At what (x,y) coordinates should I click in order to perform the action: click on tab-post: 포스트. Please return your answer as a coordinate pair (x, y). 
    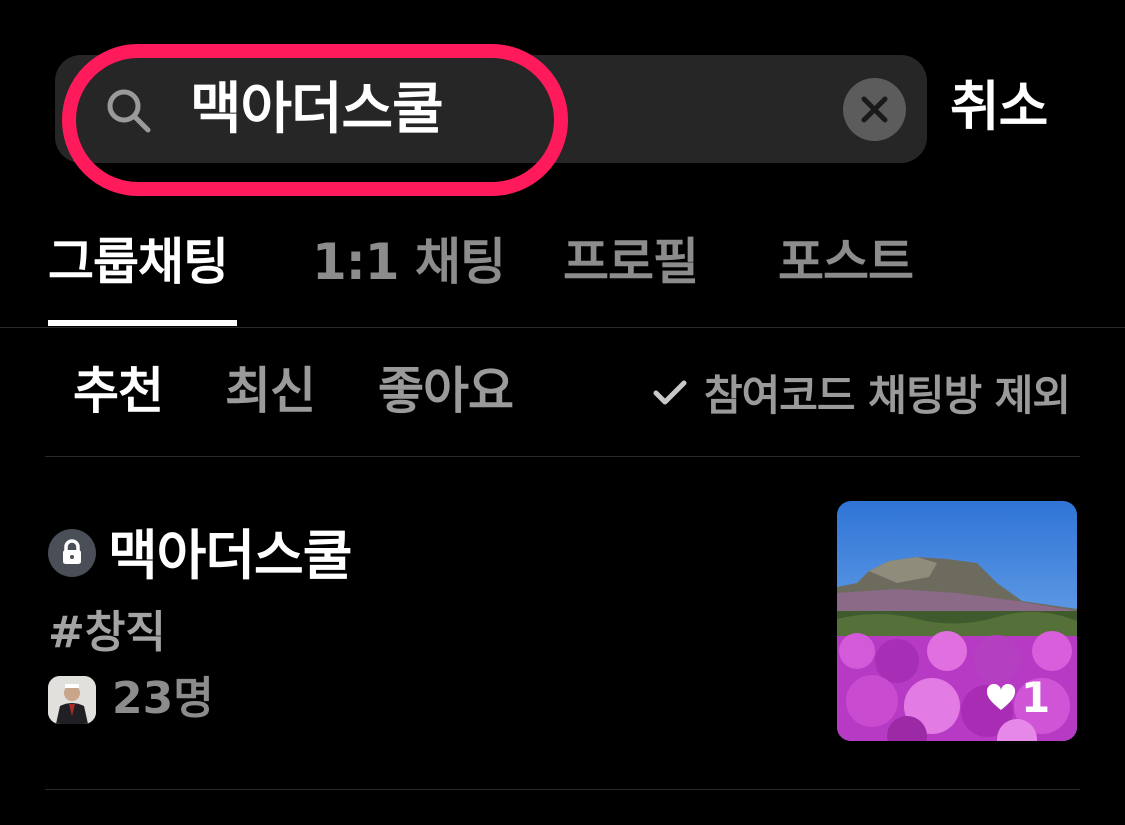
    Looking at the image, I should click on (846, 262).